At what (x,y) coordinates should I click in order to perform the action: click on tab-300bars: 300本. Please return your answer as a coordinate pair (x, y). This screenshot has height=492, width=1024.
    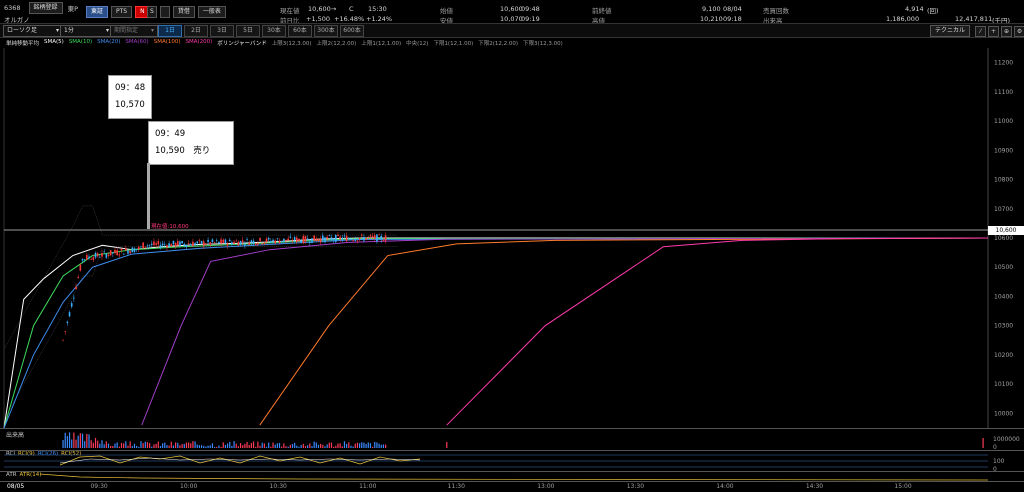
    Looking at the image, I should click on (326, 31).